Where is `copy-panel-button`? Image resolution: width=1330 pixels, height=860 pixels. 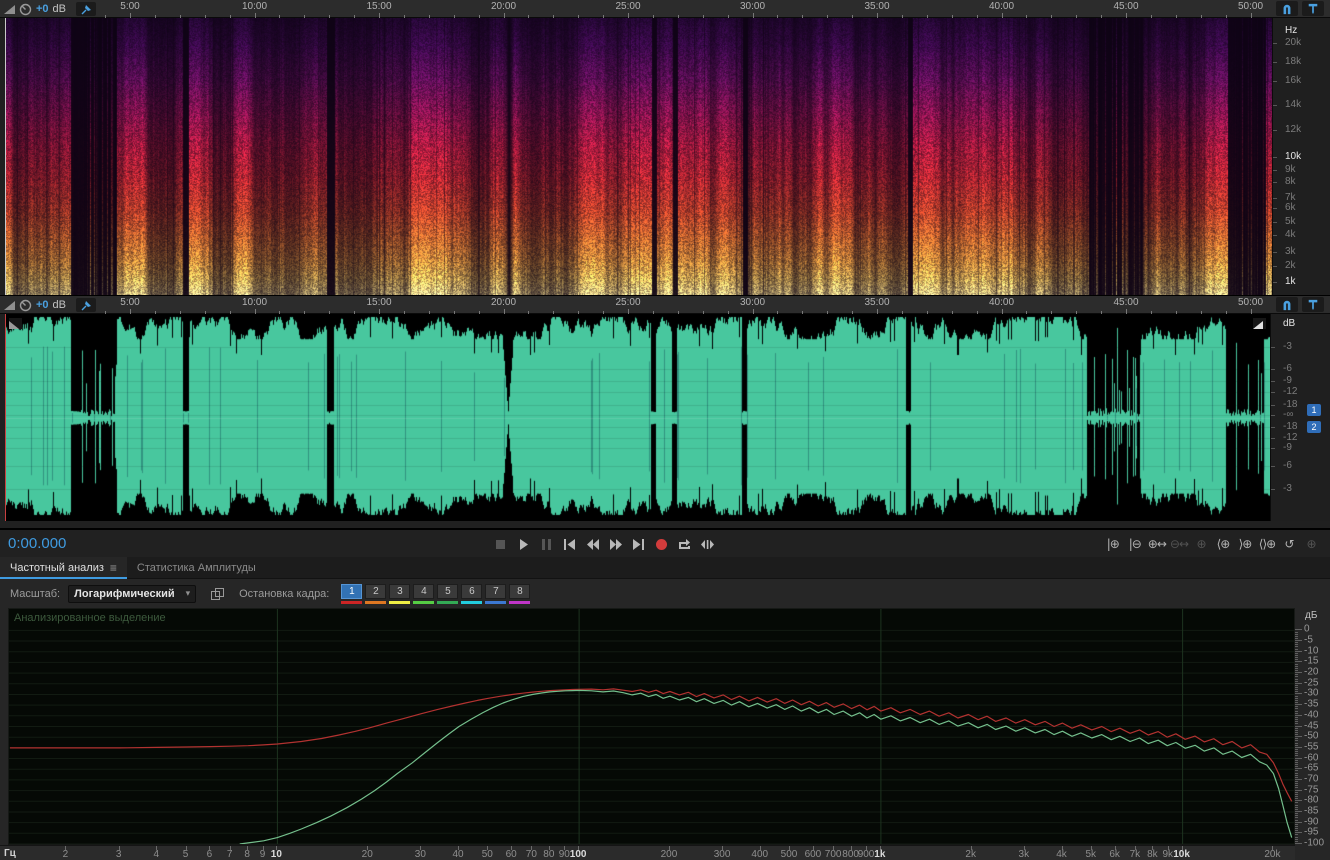
copy-panel-button is located at coordinates (217, 594).